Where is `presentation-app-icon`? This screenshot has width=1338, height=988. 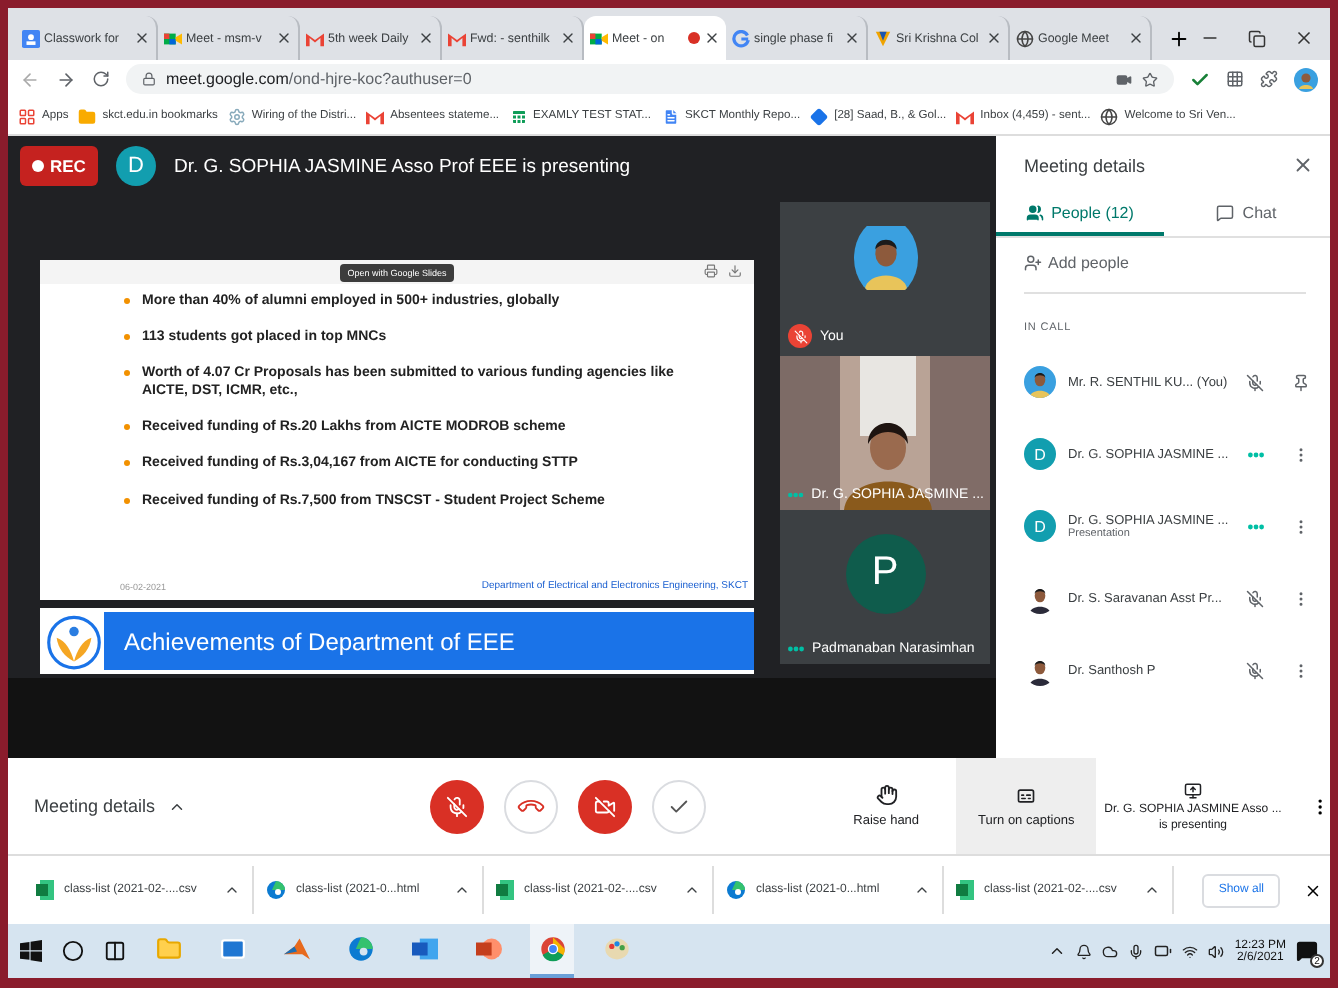
presentation-app-icon is located at coordinates (488, 949).